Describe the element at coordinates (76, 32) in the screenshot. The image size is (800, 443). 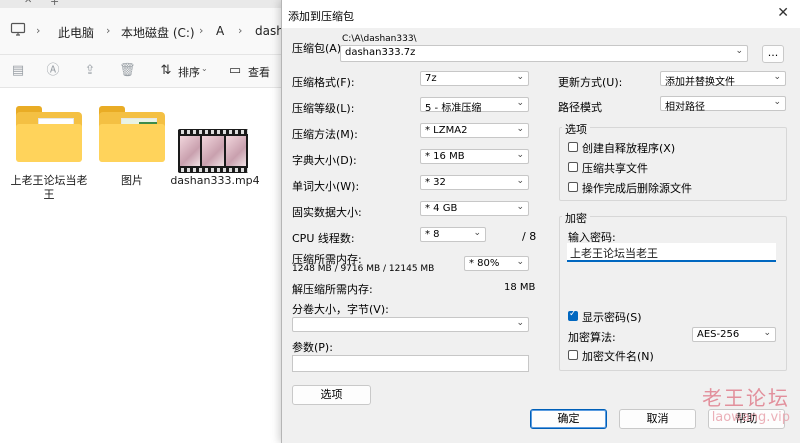
I see `breadcrumb-this-pc: 此电脑` at that location.